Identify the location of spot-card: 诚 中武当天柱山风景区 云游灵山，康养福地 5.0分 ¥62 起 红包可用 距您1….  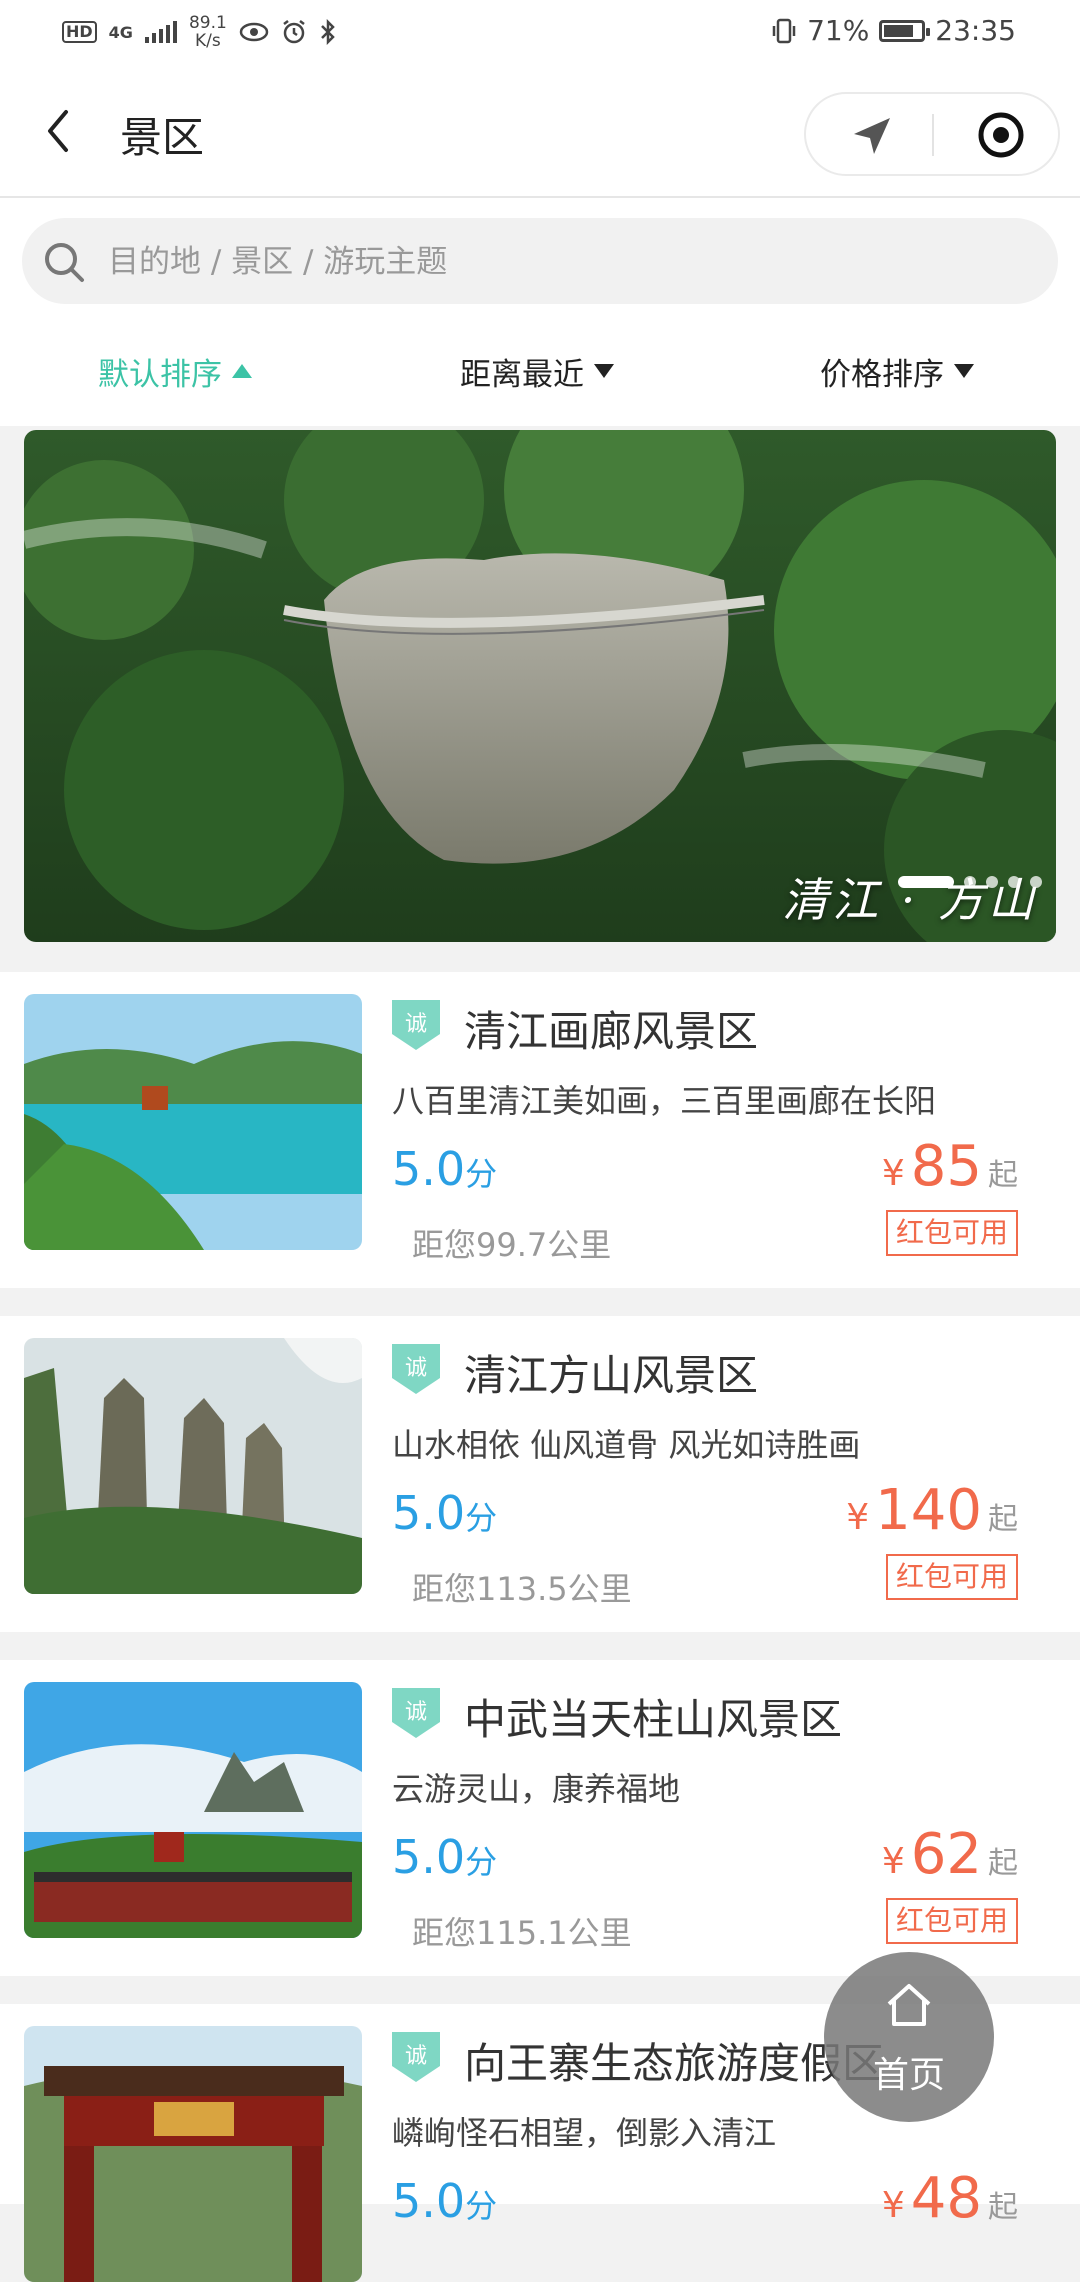
(540, 1818).